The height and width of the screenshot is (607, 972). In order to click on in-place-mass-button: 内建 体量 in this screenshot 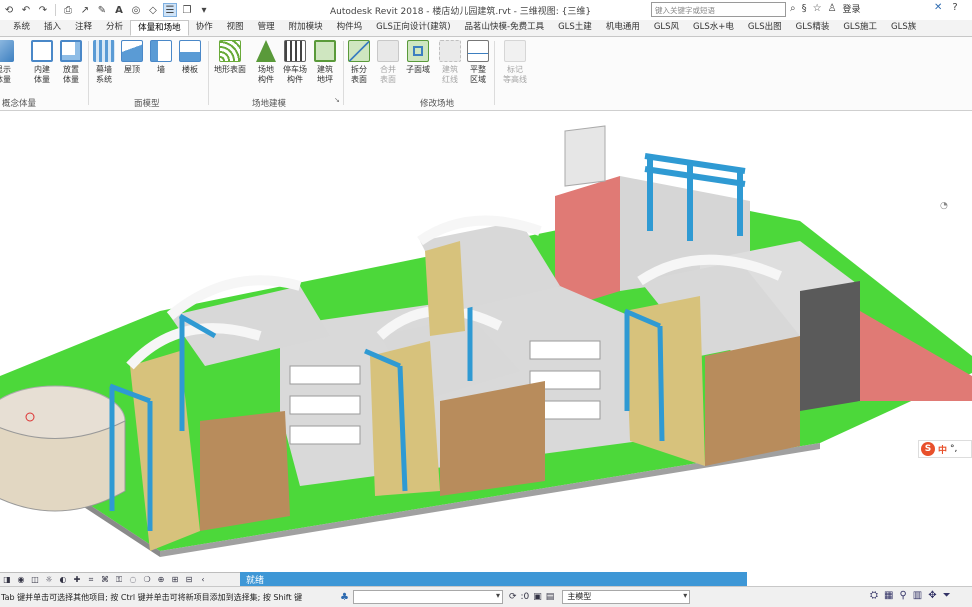, I will do `click(42, 62)`.